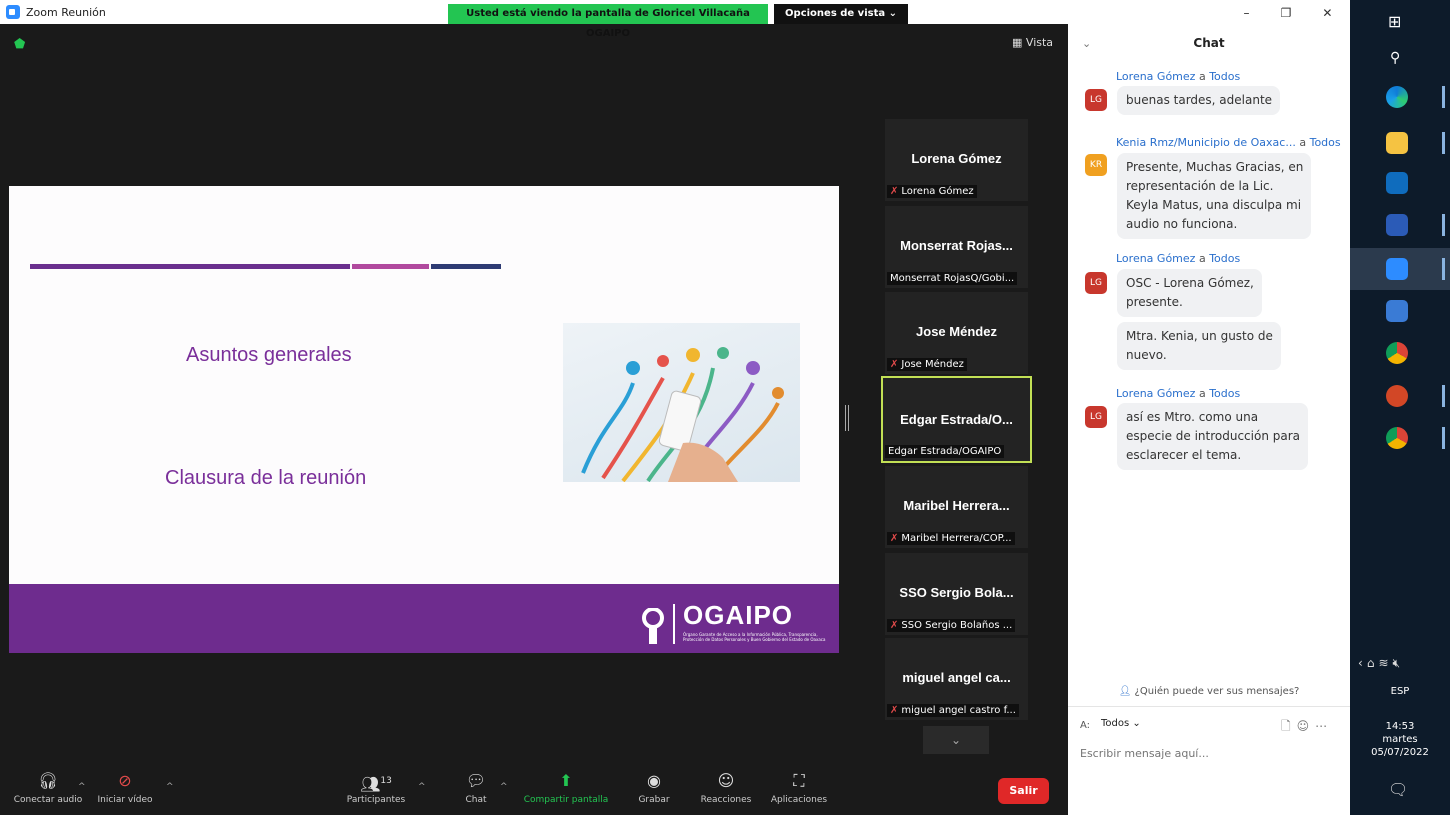 The height and width of the screenshot is (815, 1450). I want to click on participants-caret-icon: ^, so click(422, 787).